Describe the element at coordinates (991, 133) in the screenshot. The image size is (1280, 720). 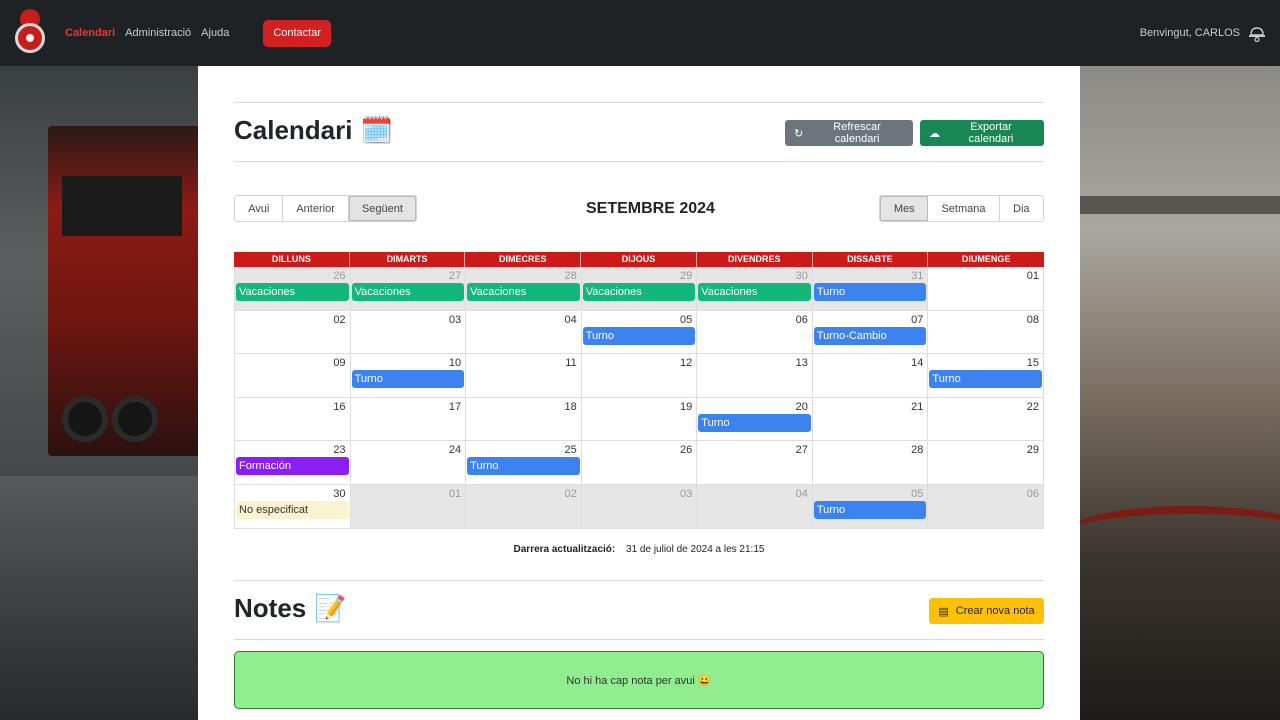
I see `export-calendar-label: Exportar calendari` at that location.